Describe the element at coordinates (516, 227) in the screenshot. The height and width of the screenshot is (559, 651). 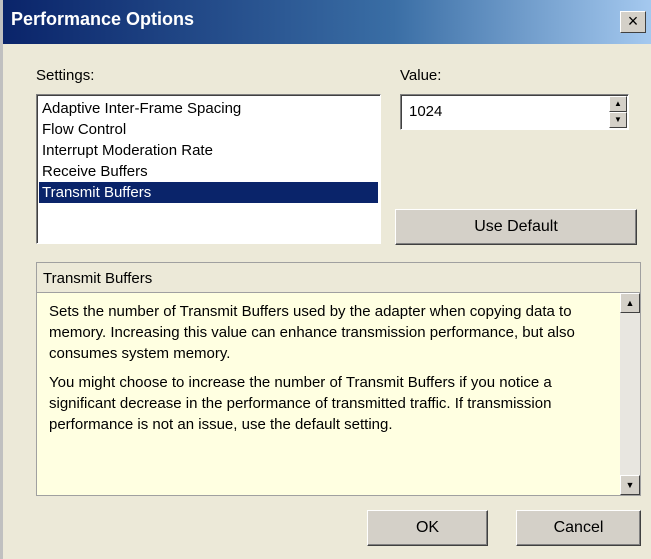
I see `use-default-button: Use Default` at that location.